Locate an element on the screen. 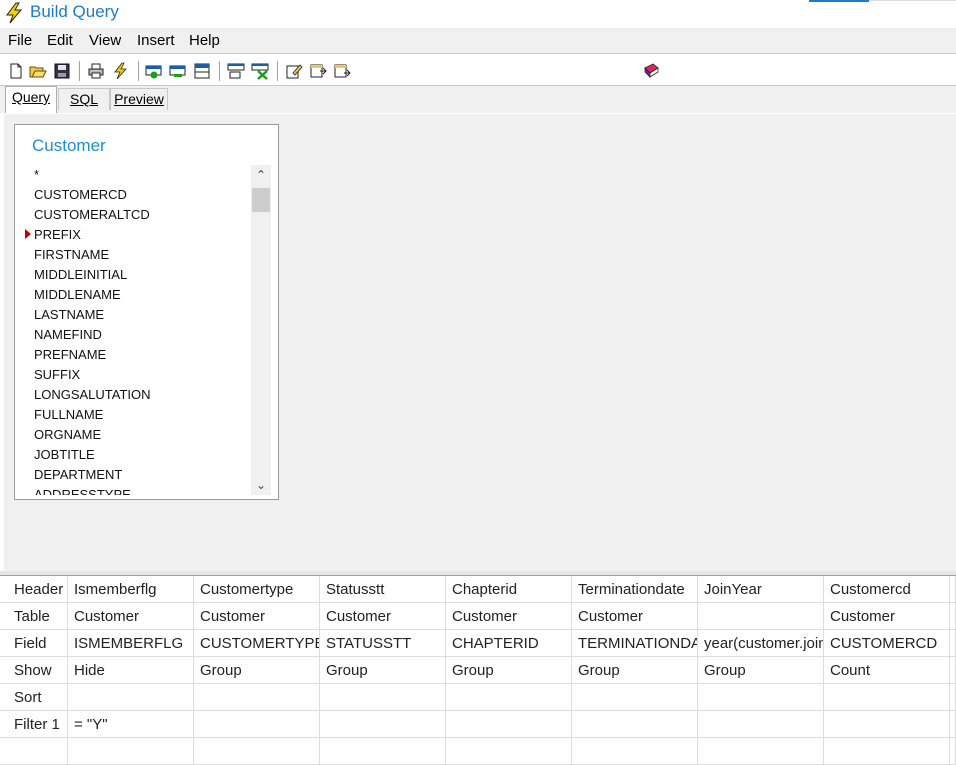  table-props-icon is located at coordinates (202, 71).